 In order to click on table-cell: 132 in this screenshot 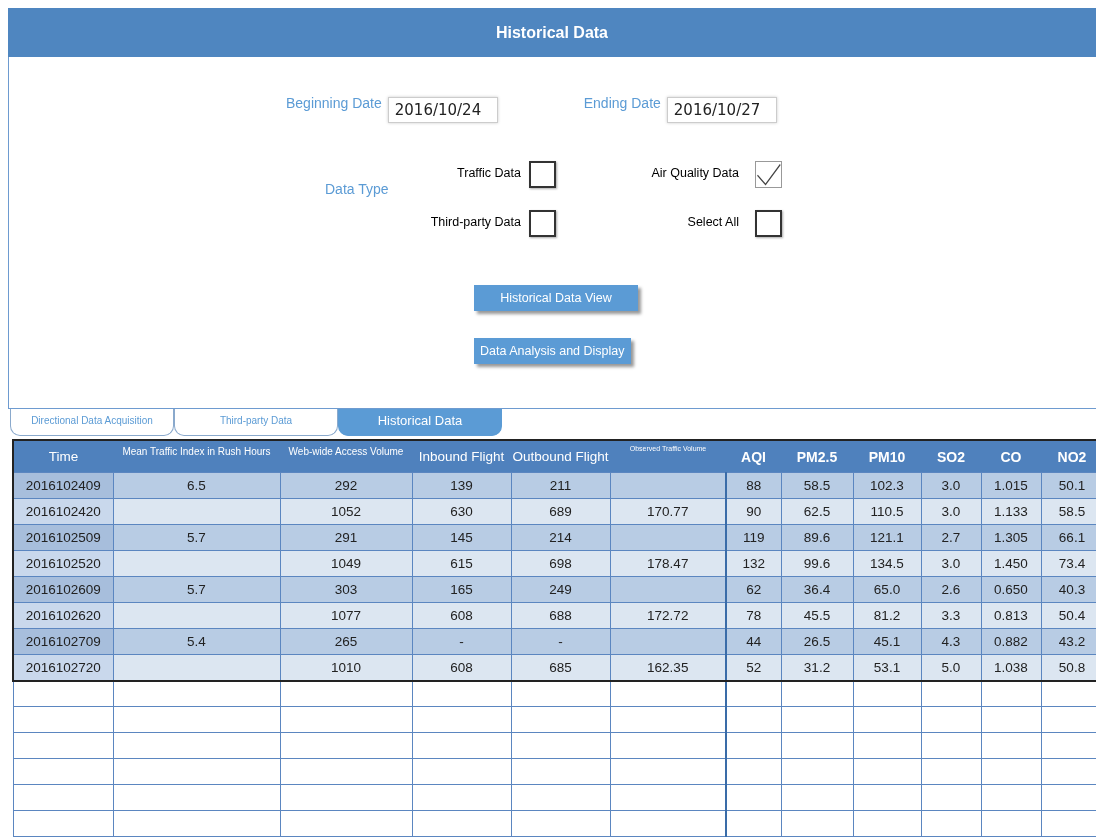, I will do `click(753, 563)`.